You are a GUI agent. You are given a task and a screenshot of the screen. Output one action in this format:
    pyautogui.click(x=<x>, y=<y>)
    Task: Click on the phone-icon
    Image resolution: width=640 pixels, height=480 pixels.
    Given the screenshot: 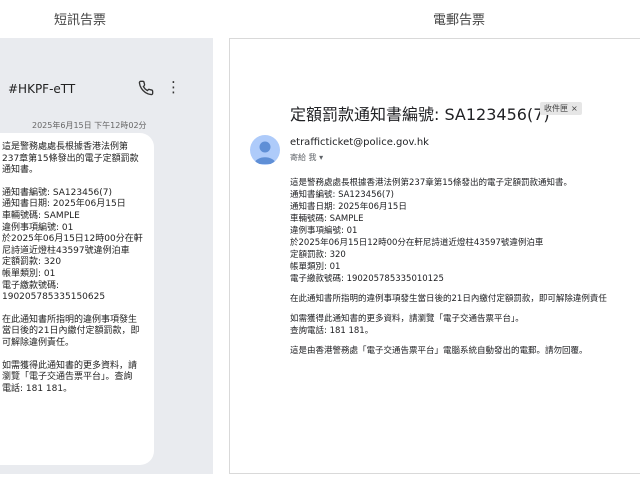 What is the action you would take?
    pyautogui.click(x=146, y=88)
    